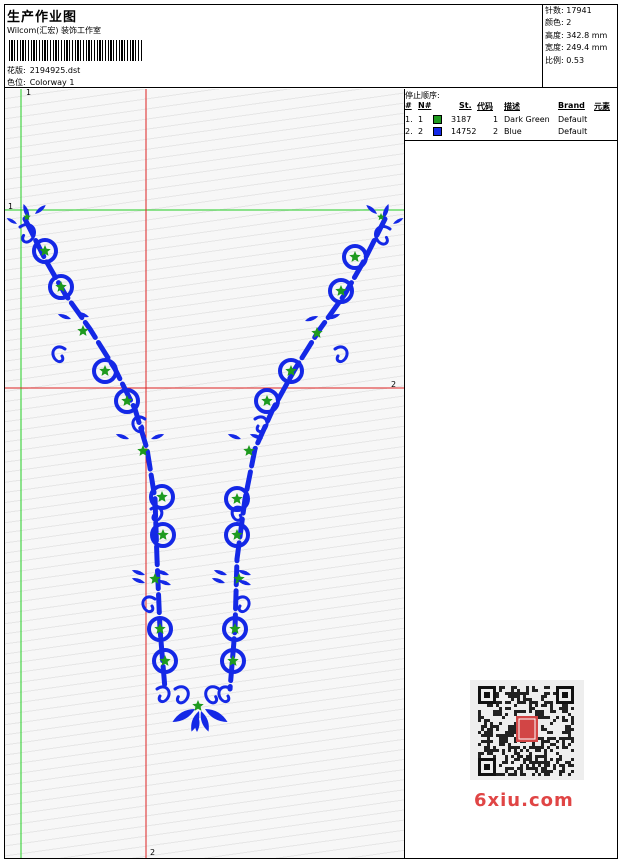  I want to click on color-swatch, so click(437, 131).